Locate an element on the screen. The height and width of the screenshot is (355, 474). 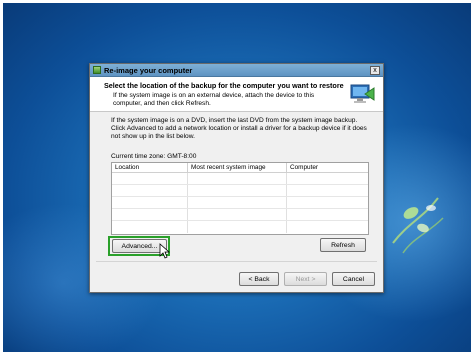
column-header-location: Location is located at coordinates (150, 167).